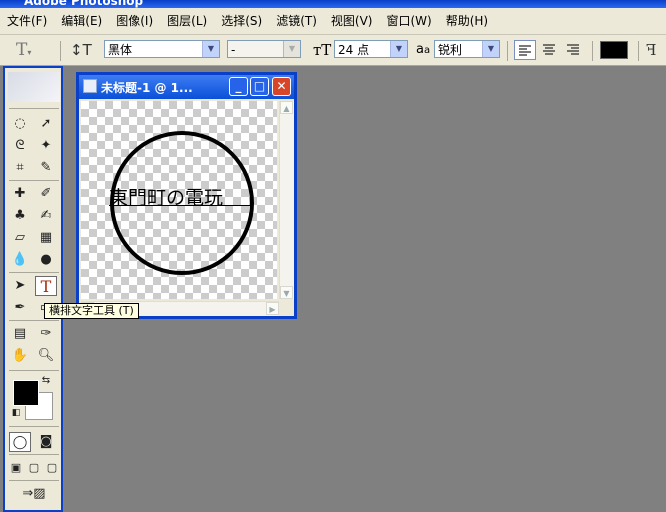 Image resolution: width=666 pixels, height=512 pixels. I want to click on font-size-icon: ᴛT, so click(322, 50).